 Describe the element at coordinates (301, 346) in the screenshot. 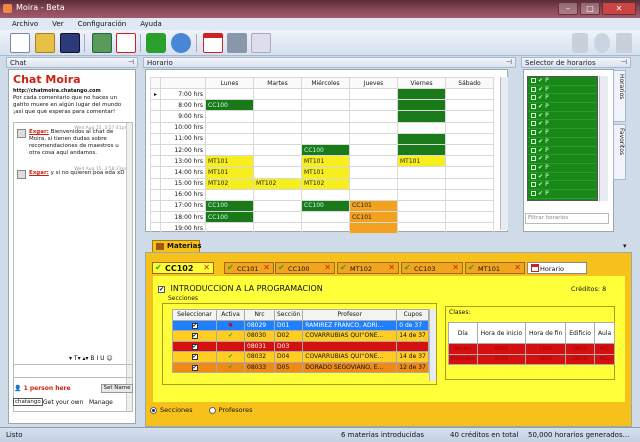

I see `table-row: ✔ 08031 D03` at that location.